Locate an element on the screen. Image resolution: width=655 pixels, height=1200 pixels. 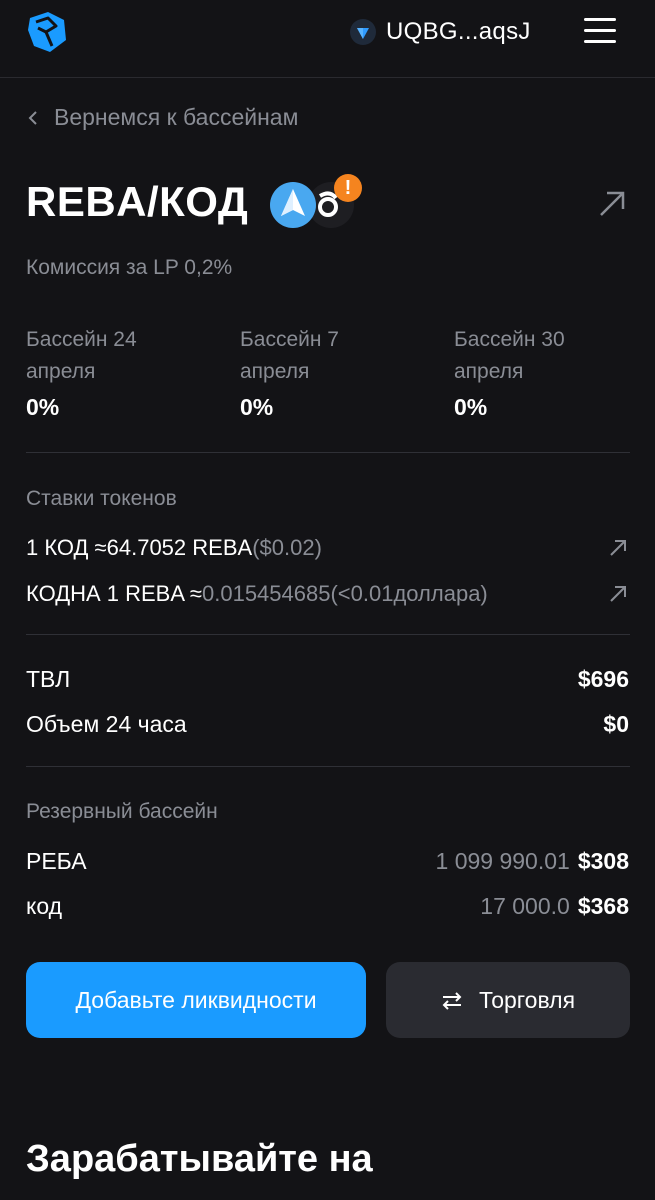
reserve-usd: $308 is located at coordinates (603, 861).